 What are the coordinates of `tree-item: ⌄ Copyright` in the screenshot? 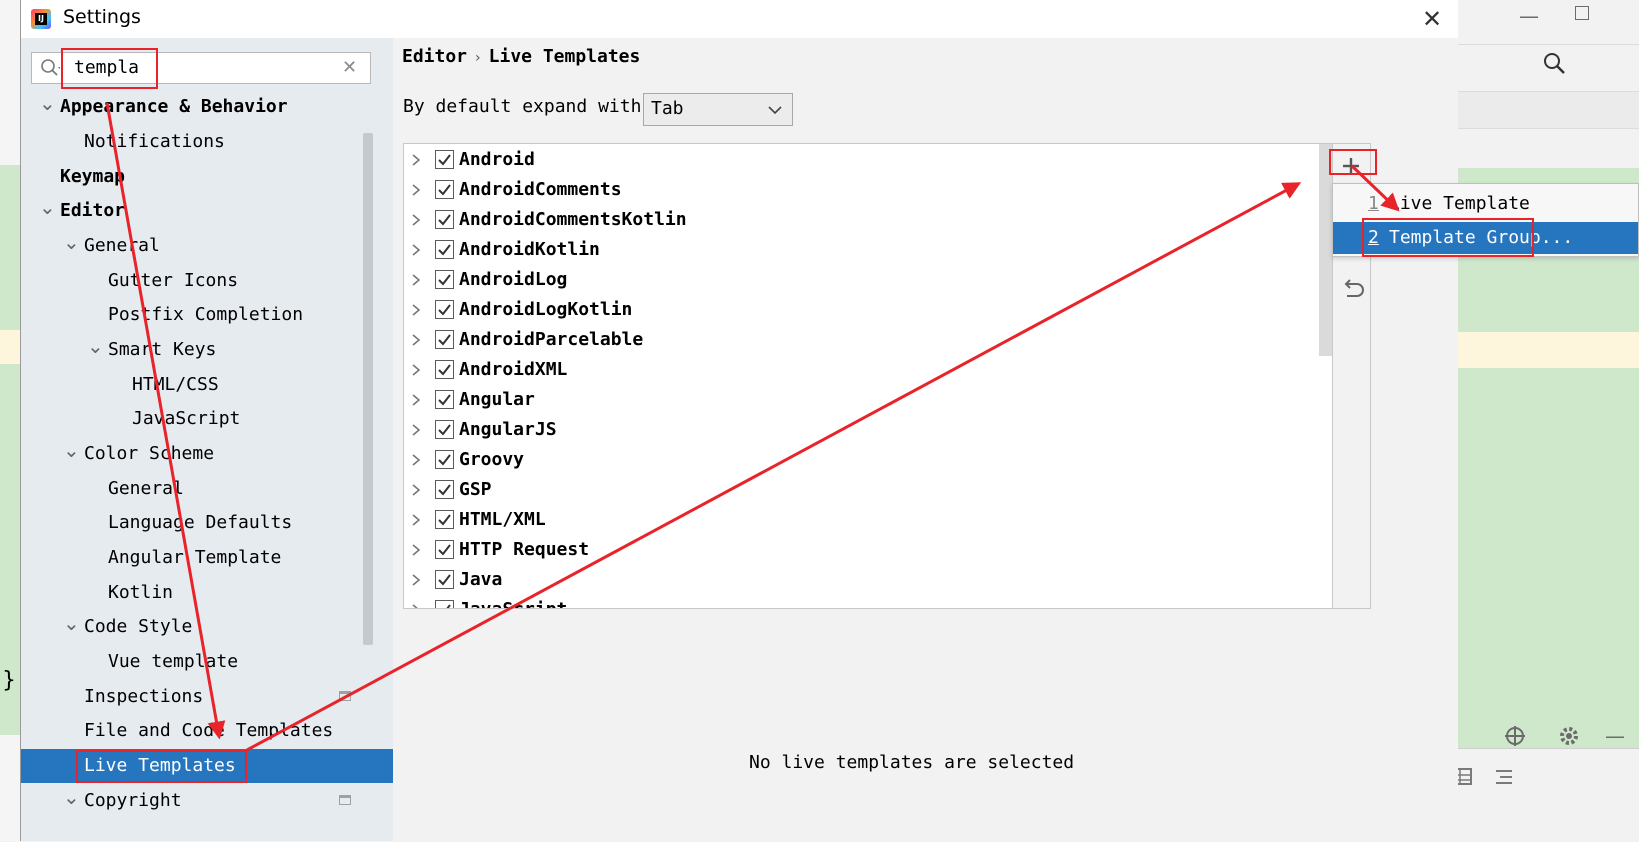 It's located at (207, 801).